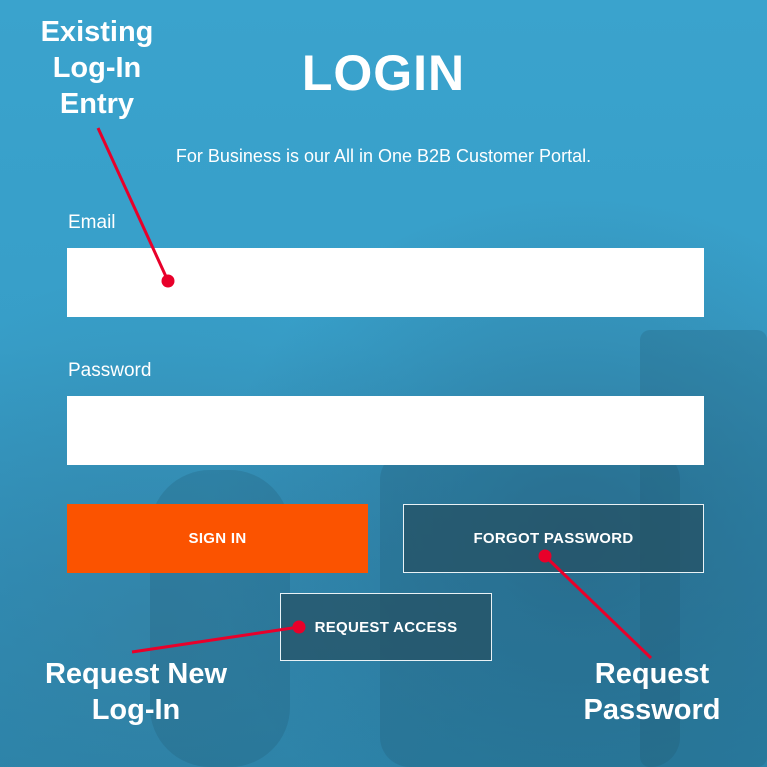  Describe the element at coordinates (168, 281) in the screenshot. I see `arrow-dot-existing-login` at that location.